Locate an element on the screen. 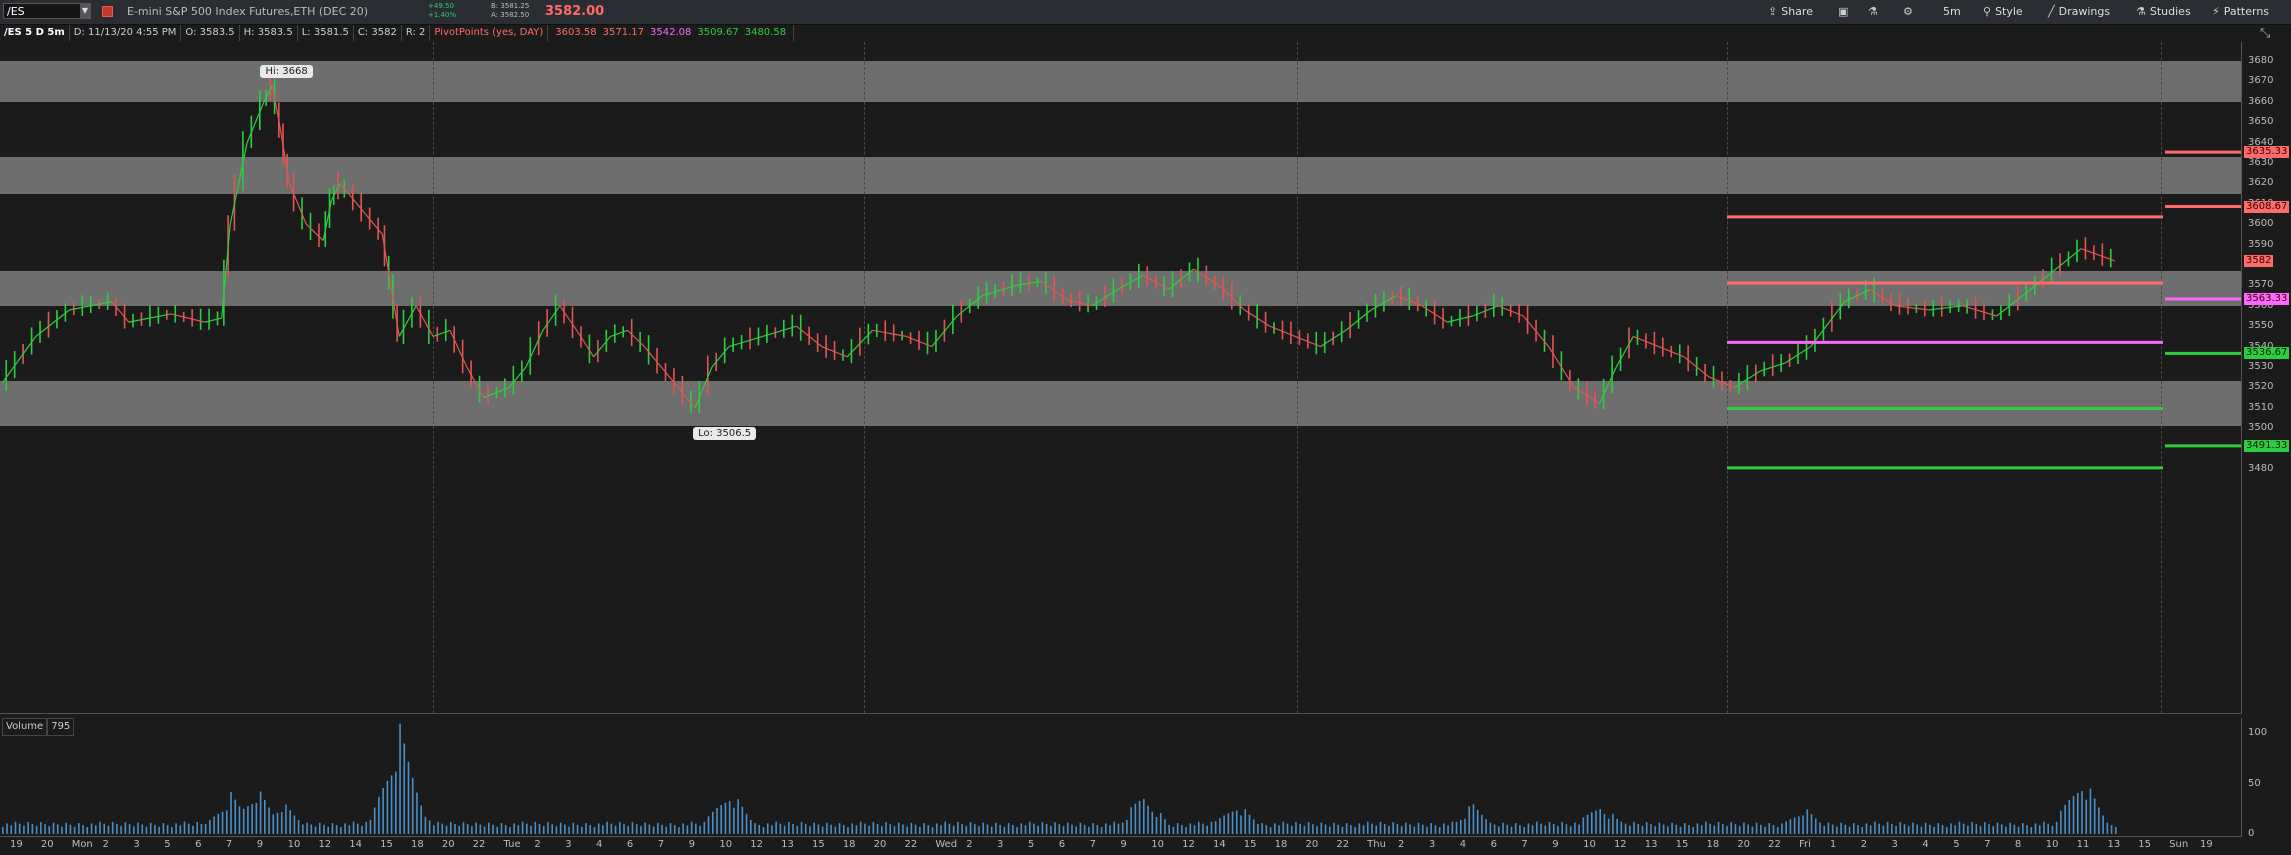 The width and height of the screenshot is (2291, 855). x-tick-label: 2 is located at coordinates (105, 844).